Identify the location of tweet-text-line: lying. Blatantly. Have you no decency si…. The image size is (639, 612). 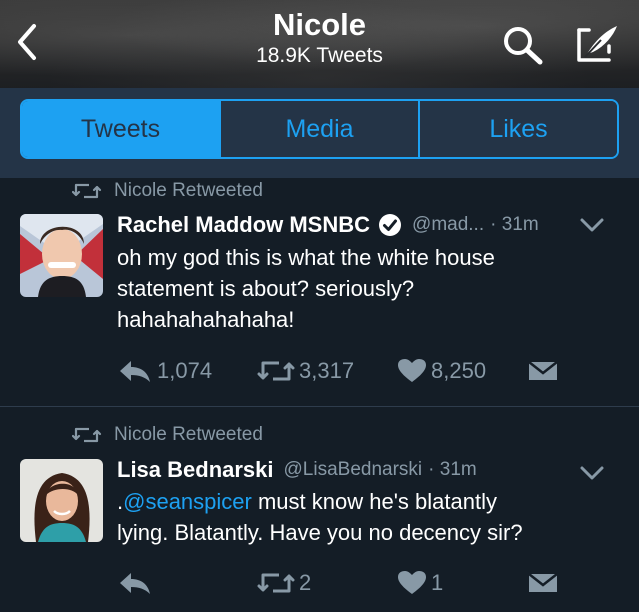
(320, 532).